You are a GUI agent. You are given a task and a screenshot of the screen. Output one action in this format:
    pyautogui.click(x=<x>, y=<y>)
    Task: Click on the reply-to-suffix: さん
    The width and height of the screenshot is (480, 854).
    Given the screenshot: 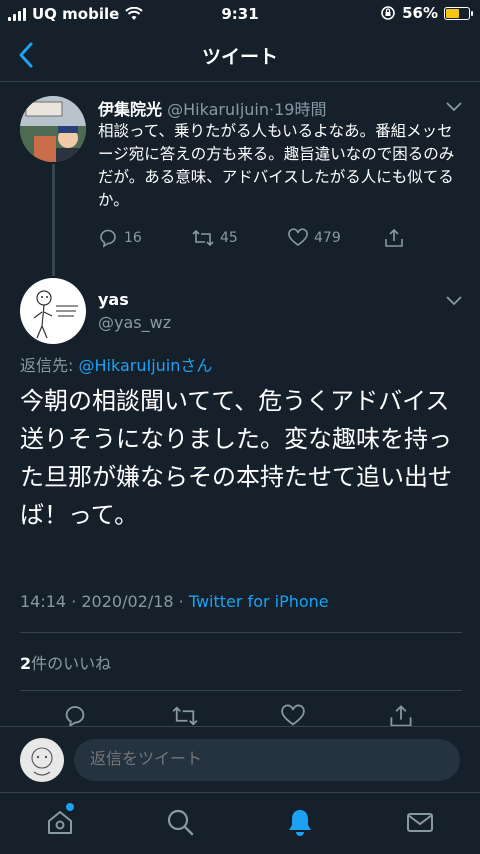 What is the action you would take?
    pyautogui.click(x=196, y=365)
    